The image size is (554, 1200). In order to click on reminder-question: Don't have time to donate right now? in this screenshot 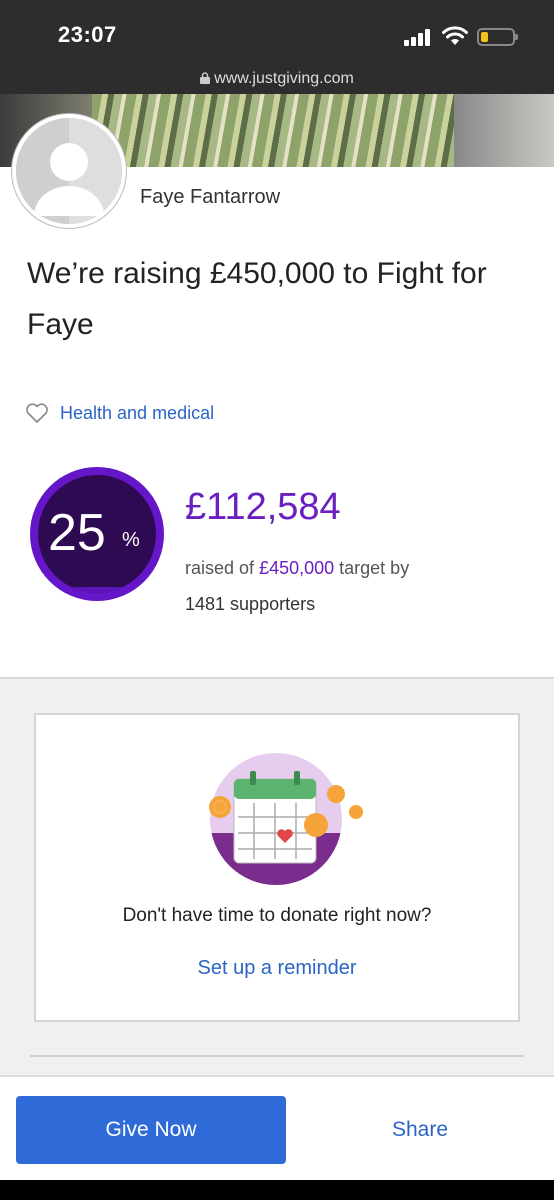, I will do `click(277, 915)`.